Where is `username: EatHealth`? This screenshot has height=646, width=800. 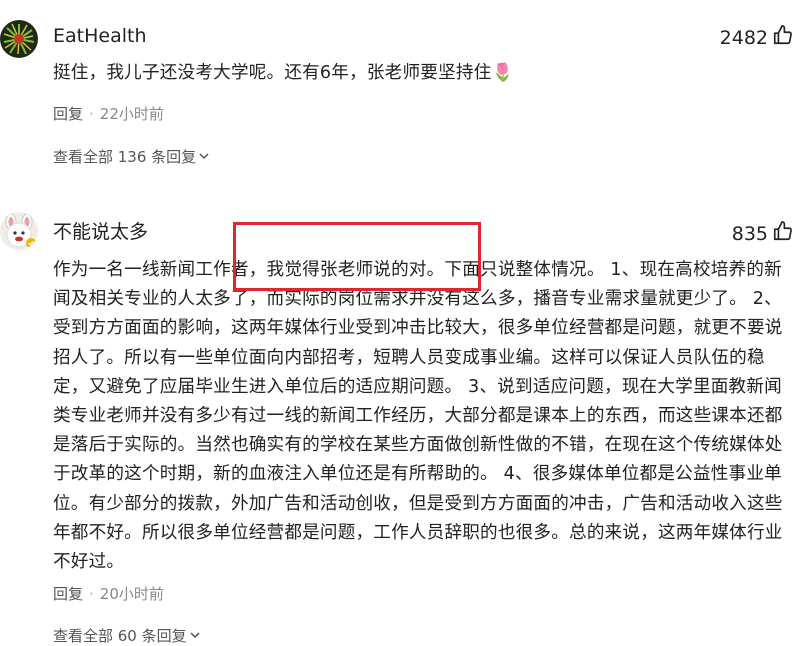 username: EatHealth is located at coordinates (100, 36).